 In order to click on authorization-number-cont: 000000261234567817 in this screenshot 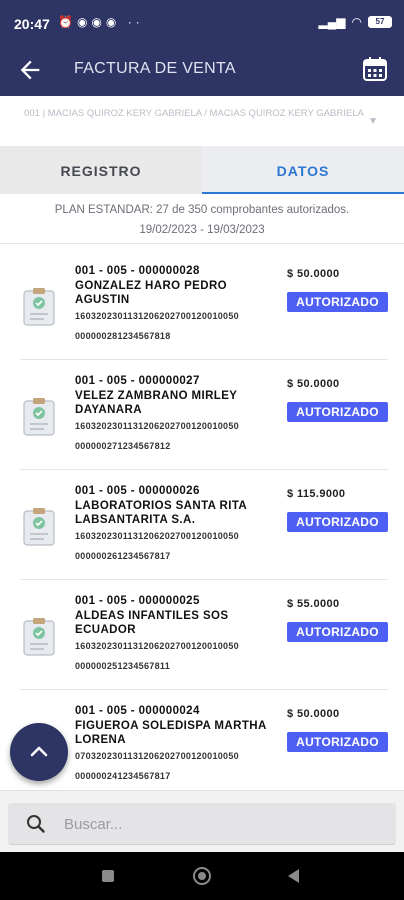, I will do `click(123, 556)`.